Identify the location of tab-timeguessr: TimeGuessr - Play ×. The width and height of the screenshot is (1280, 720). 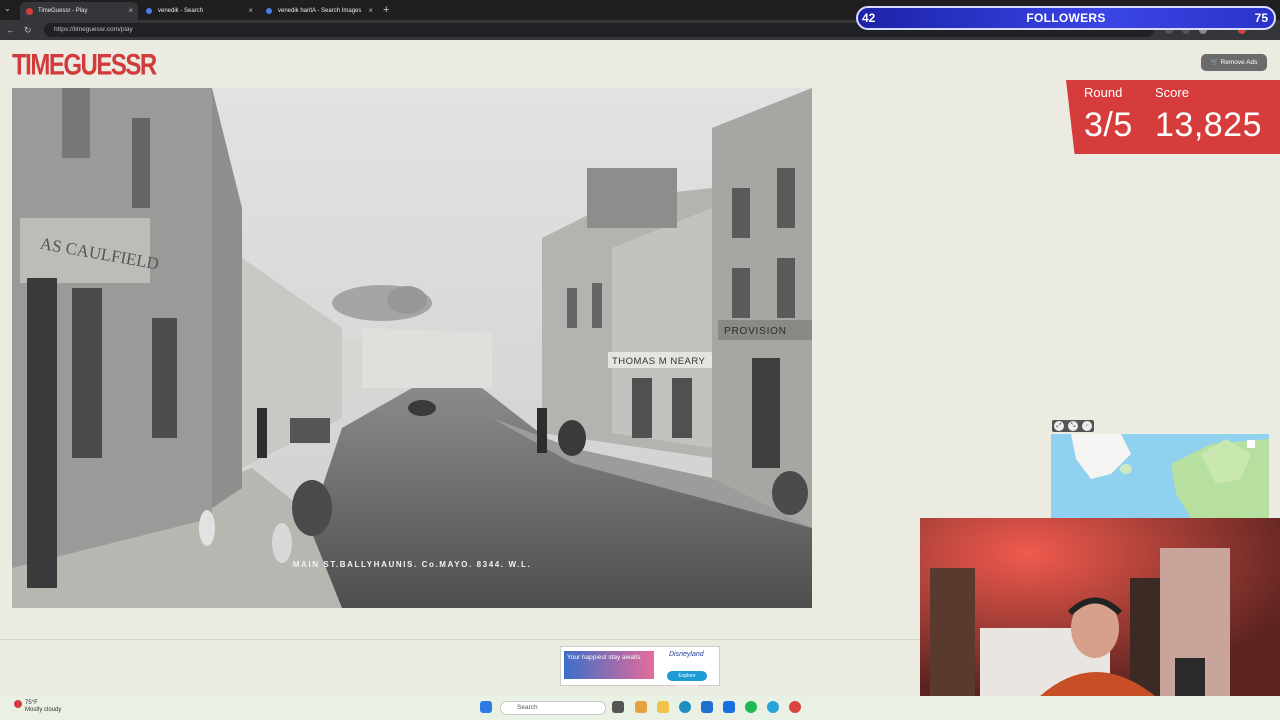
(79, 11).